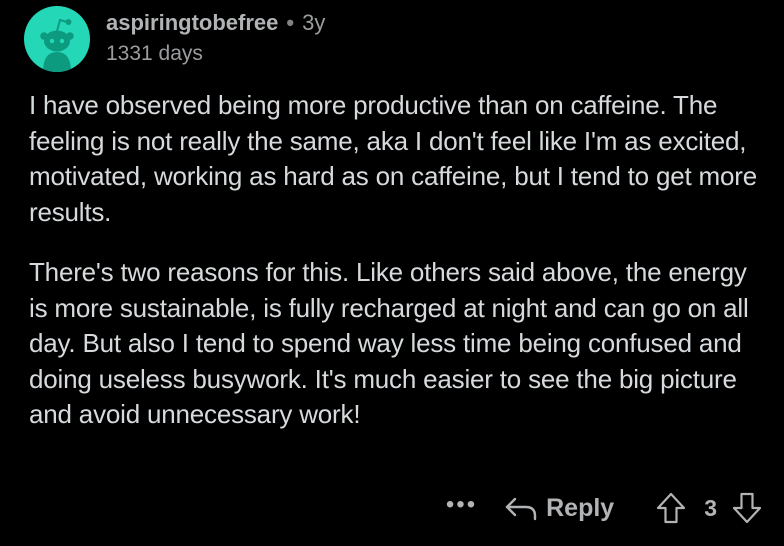  I want to click on more-options-button: •••, so click(461, 505).